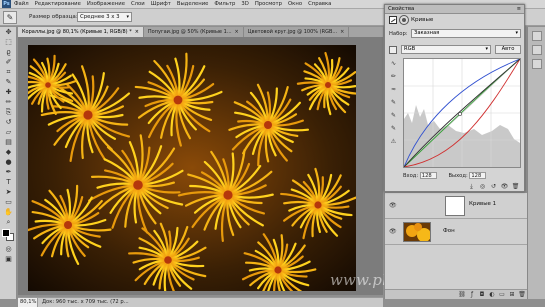  What do you see at coordinates (194, 32) in the screenshot?
I see `tab-parrots: Попугаи.jpg @ 50% (Кривые 1... ×` at bounding box center [194, 32].